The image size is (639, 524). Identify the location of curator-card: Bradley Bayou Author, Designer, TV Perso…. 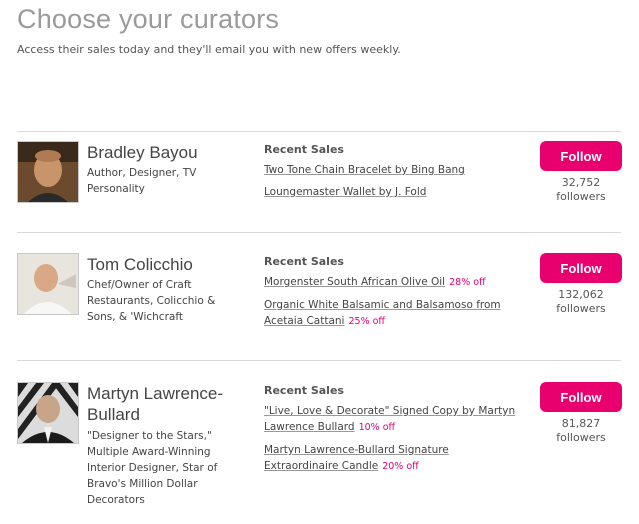
(319, 181).